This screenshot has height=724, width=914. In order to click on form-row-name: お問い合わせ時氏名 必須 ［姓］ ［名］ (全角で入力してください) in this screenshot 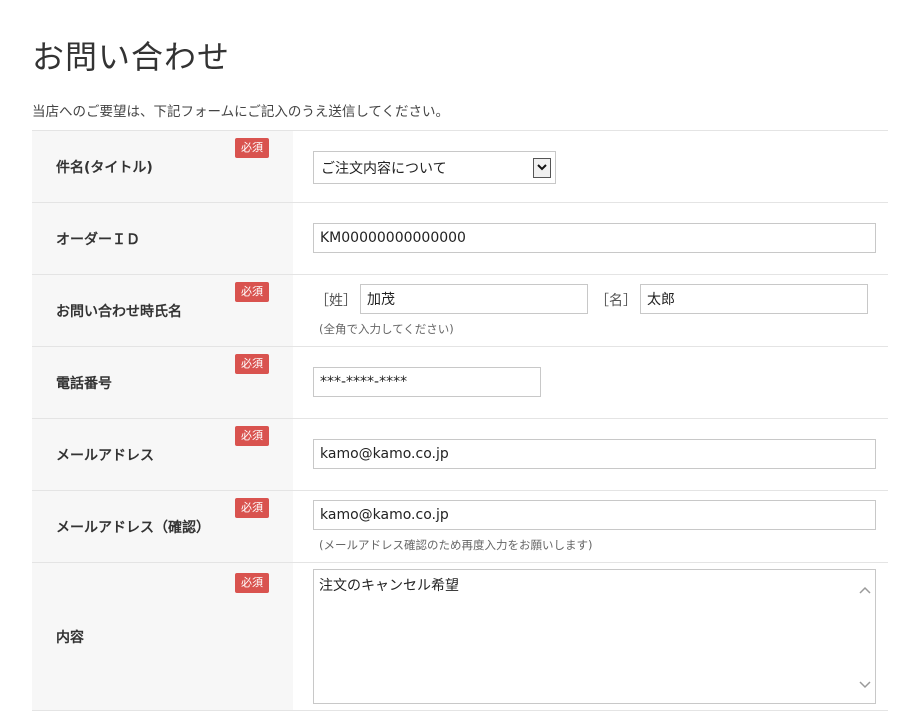, I will do `click(460, 311)`.